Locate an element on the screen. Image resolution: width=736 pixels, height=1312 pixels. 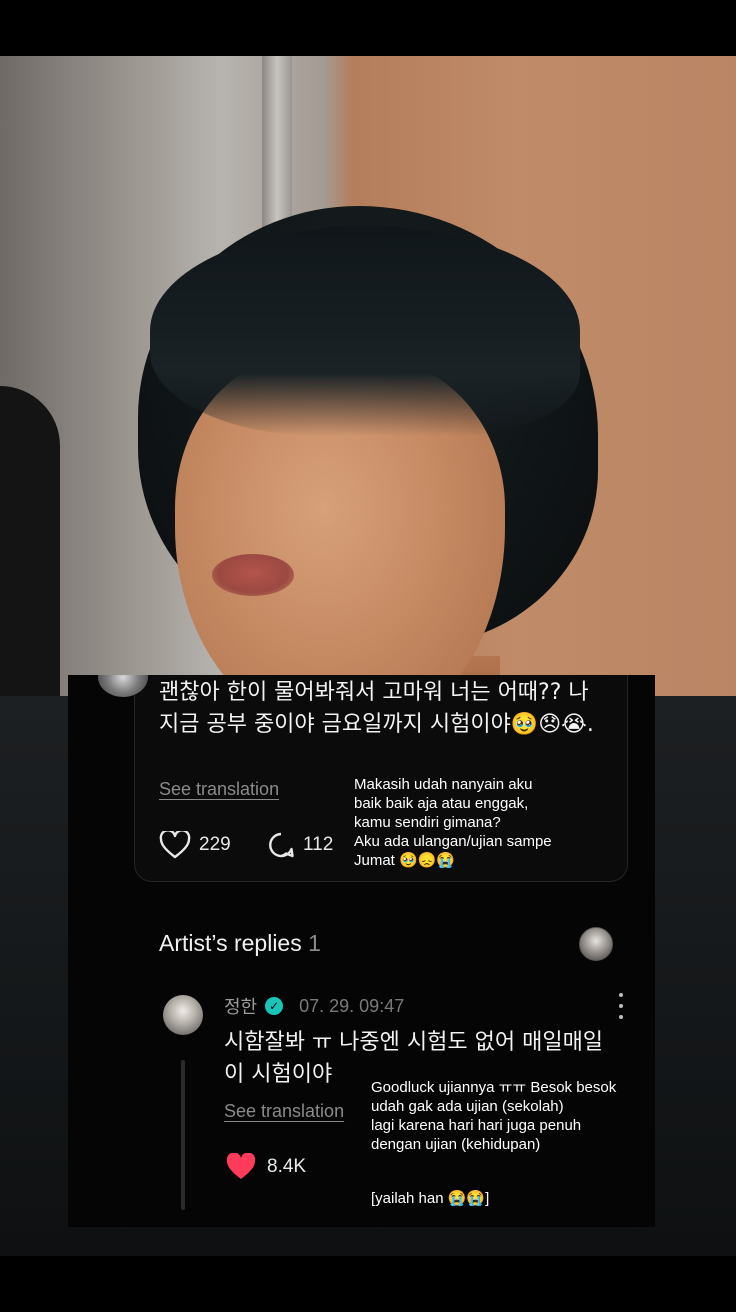
caption-line: udah gak ada ujian (sekolah) is located at coordinates (467, 1106).